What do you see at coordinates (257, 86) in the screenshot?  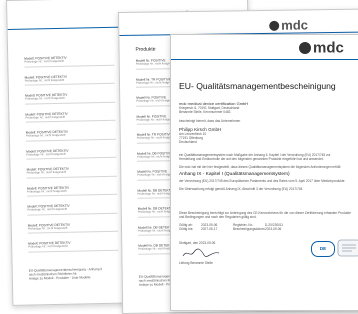 I see `certificate-title: EU- Qualitätsmanagementbescheinigung` at bounding box center [257, 86].